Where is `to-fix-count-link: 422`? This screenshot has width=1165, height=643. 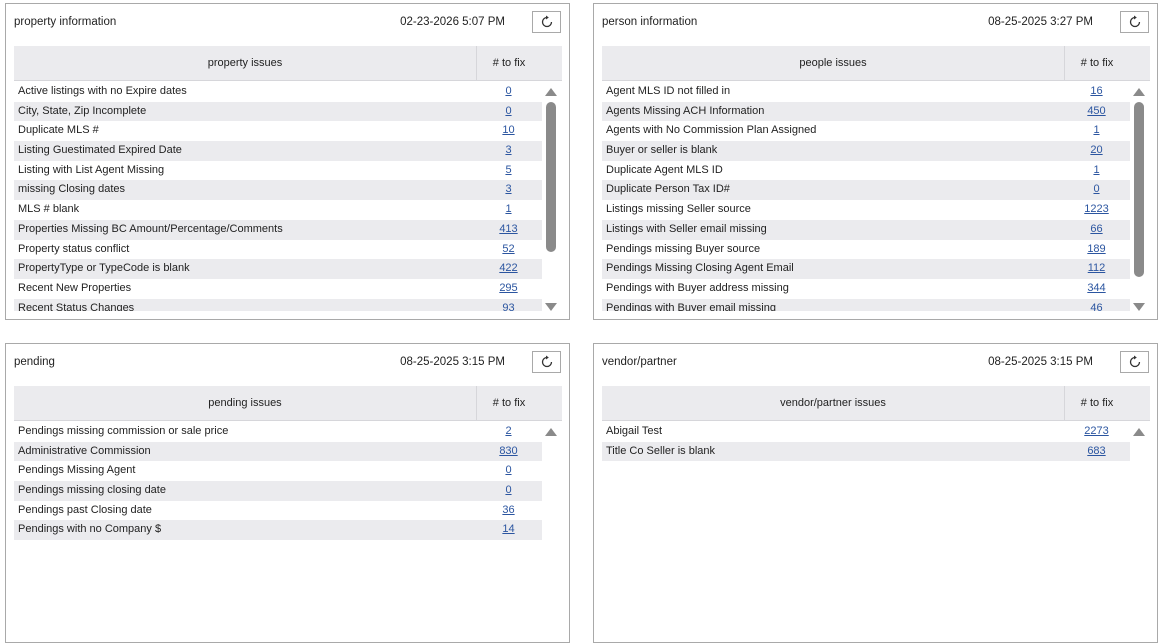
to-fix-count-link: 422 is located at coordinates (508, 269).